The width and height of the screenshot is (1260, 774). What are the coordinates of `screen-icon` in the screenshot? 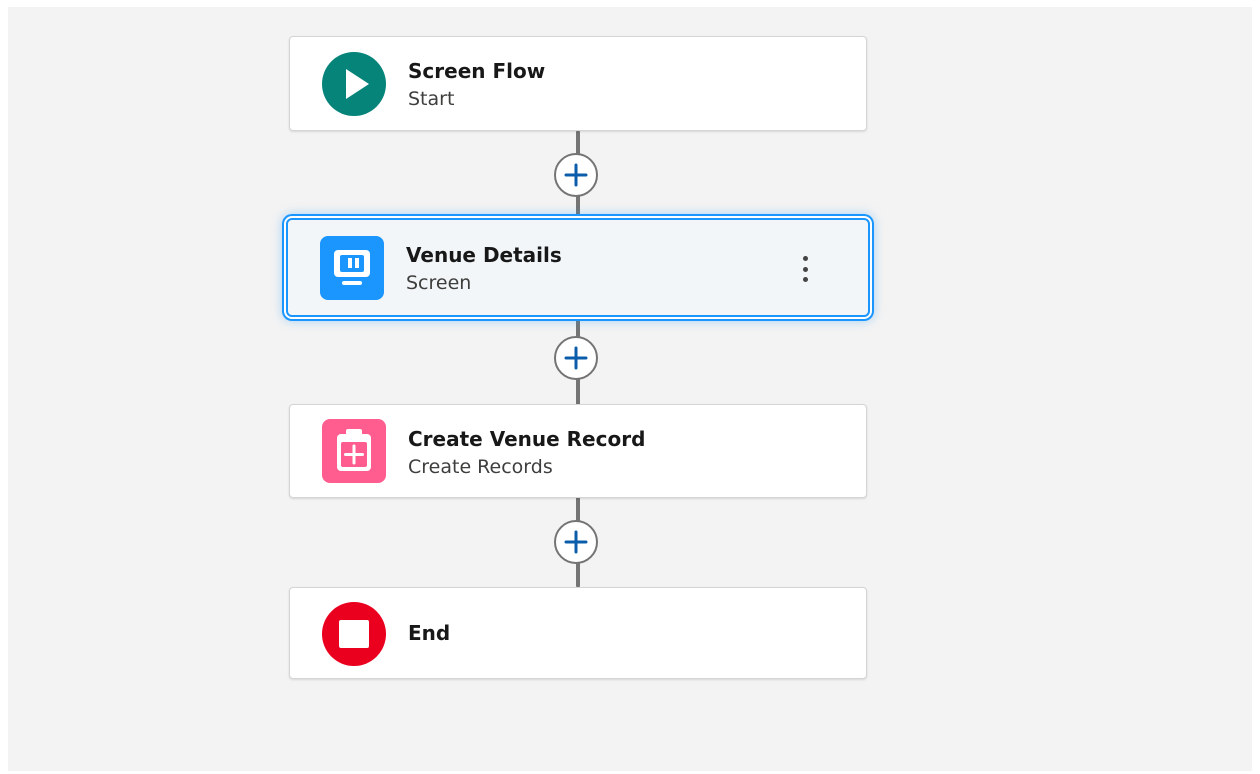 It's located at (352, 268).